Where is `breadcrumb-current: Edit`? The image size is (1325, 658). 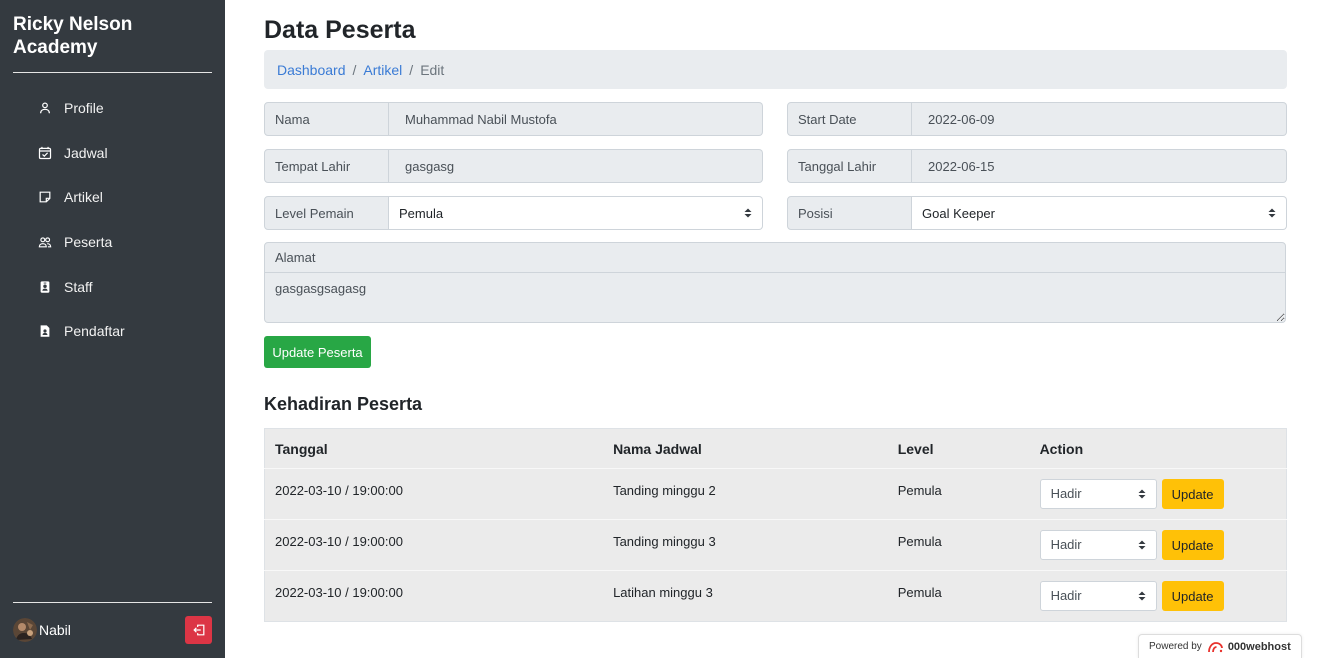
breadcrumb-current: Edit is located at coordinates (432, 69).